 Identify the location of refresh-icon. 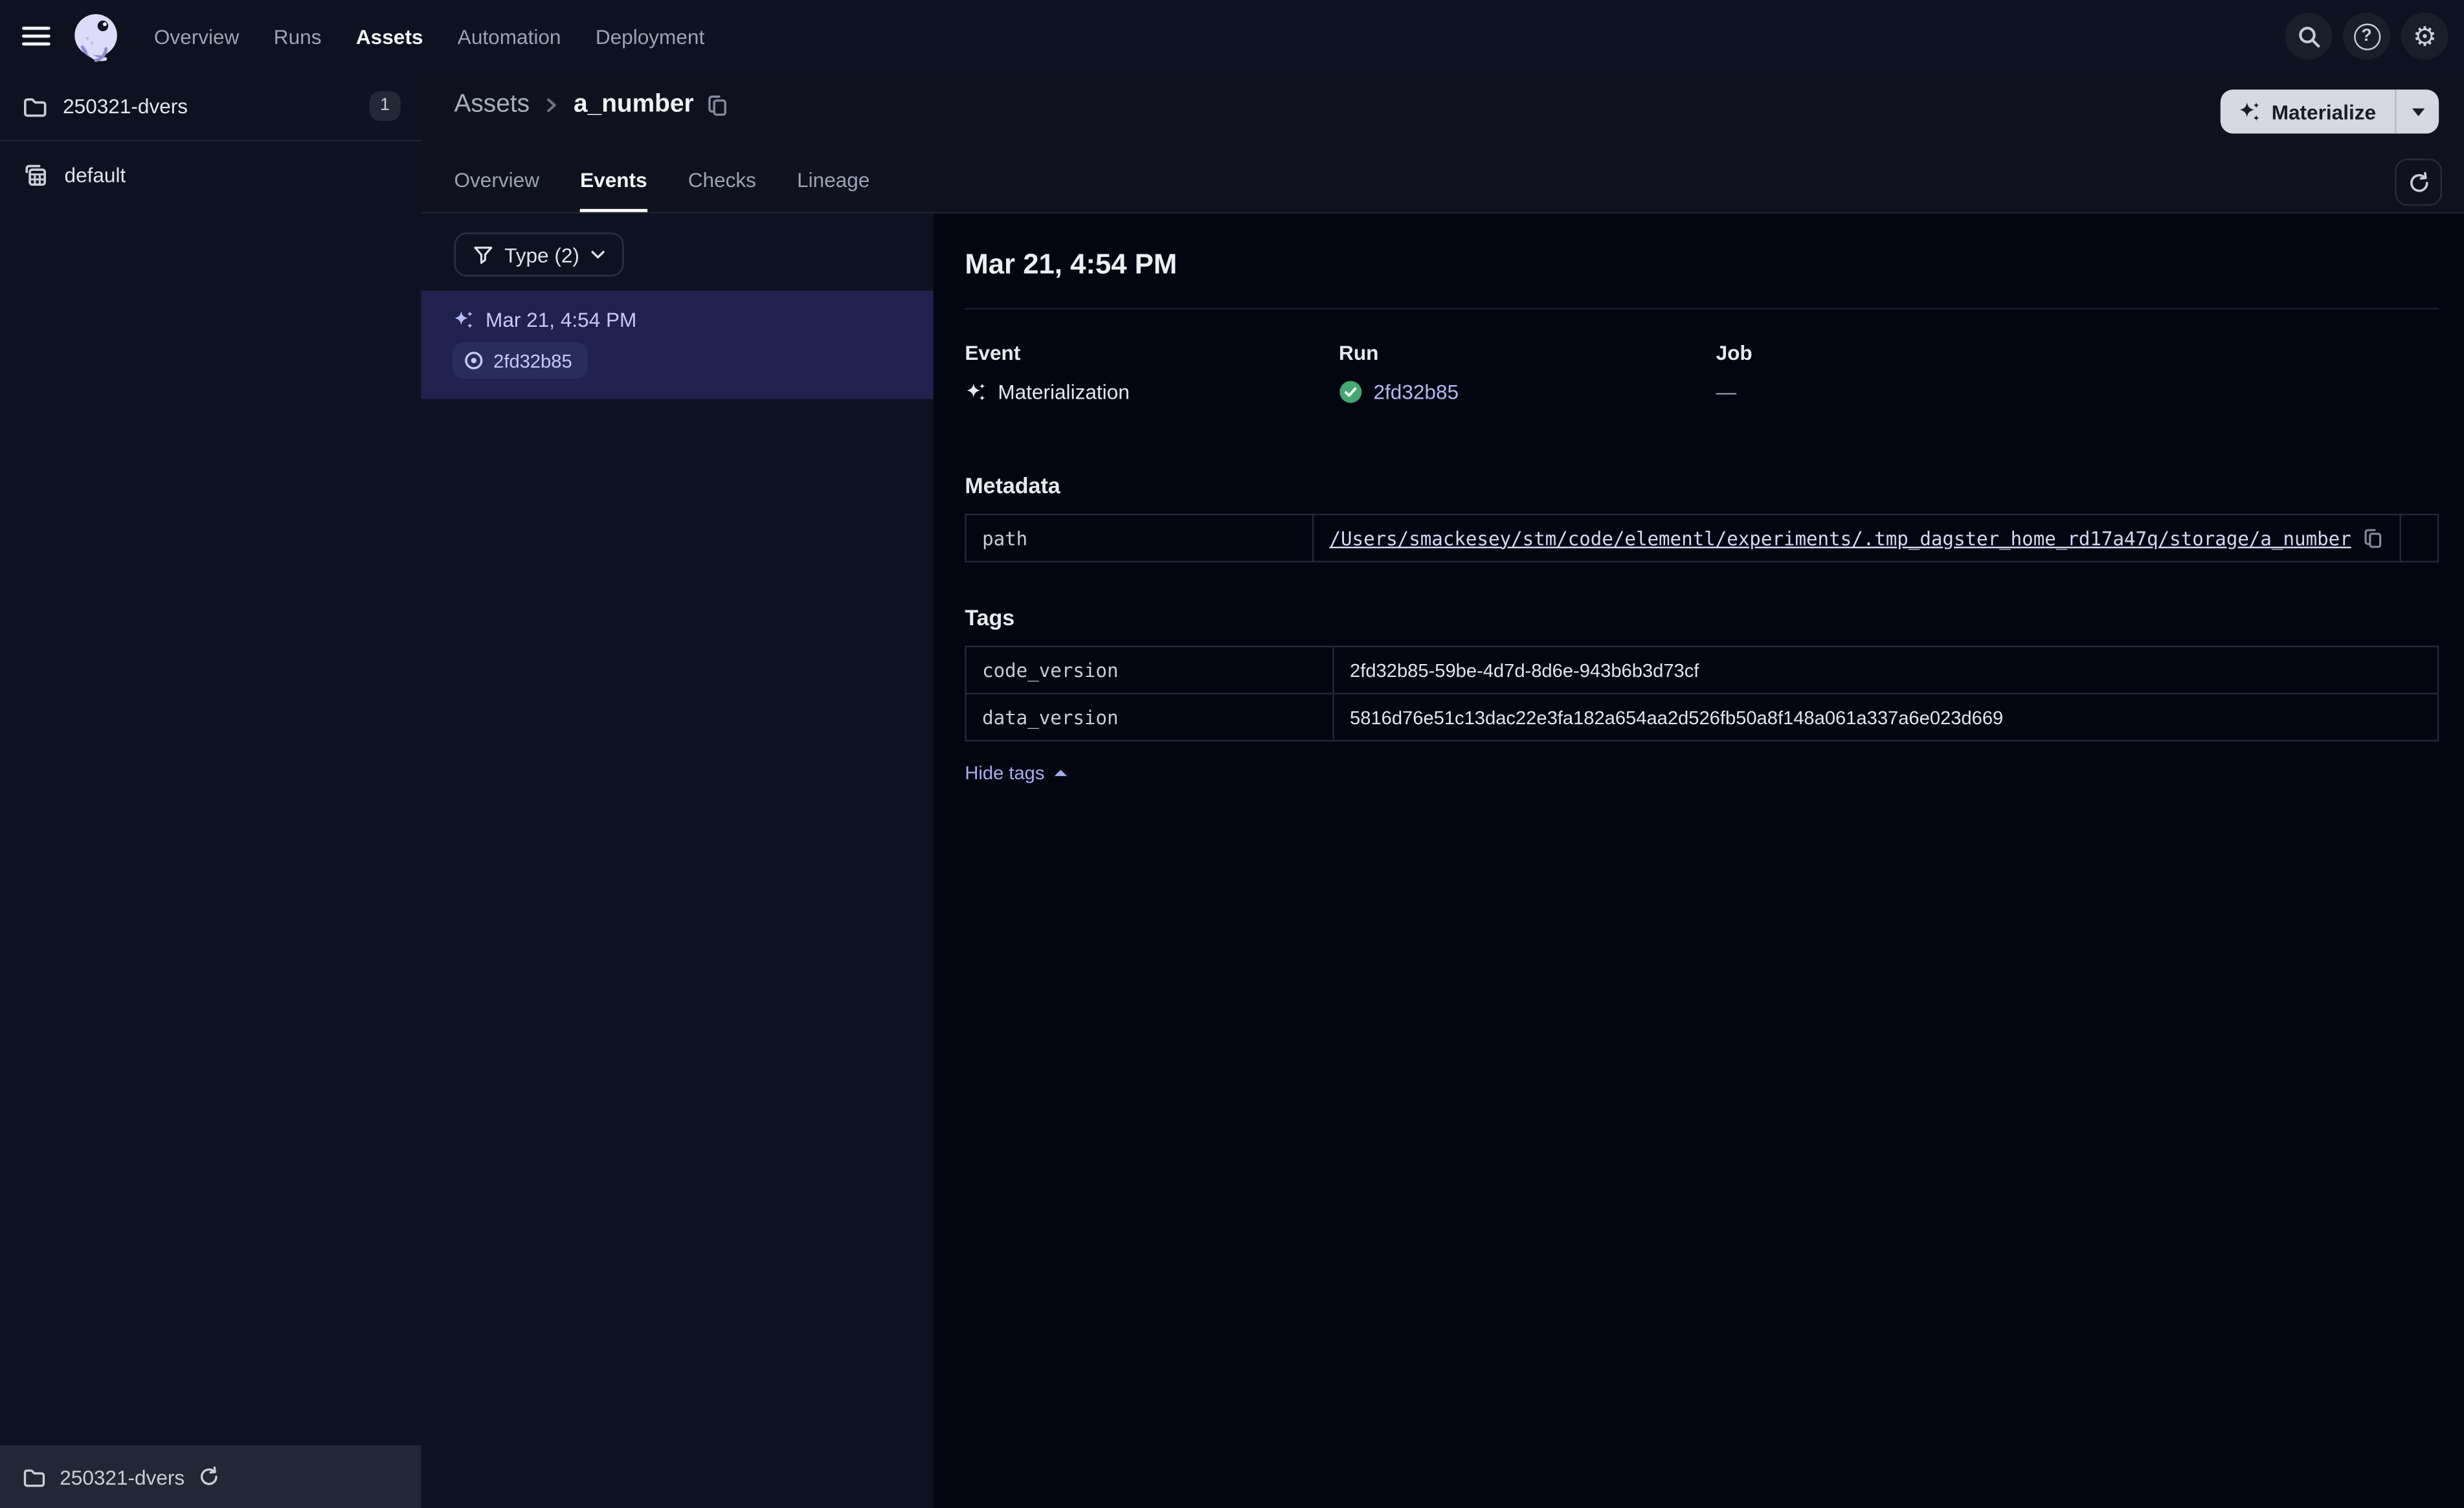
(2418, 181).